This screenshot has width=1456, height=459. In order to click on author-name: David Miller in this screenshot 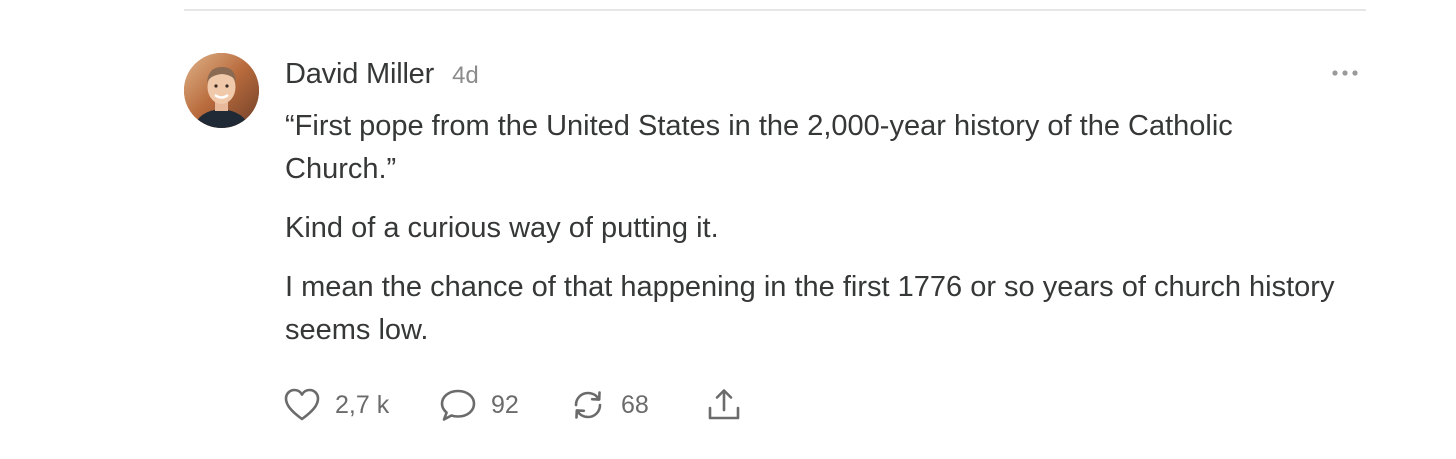, I will do `click(359, 74)`.